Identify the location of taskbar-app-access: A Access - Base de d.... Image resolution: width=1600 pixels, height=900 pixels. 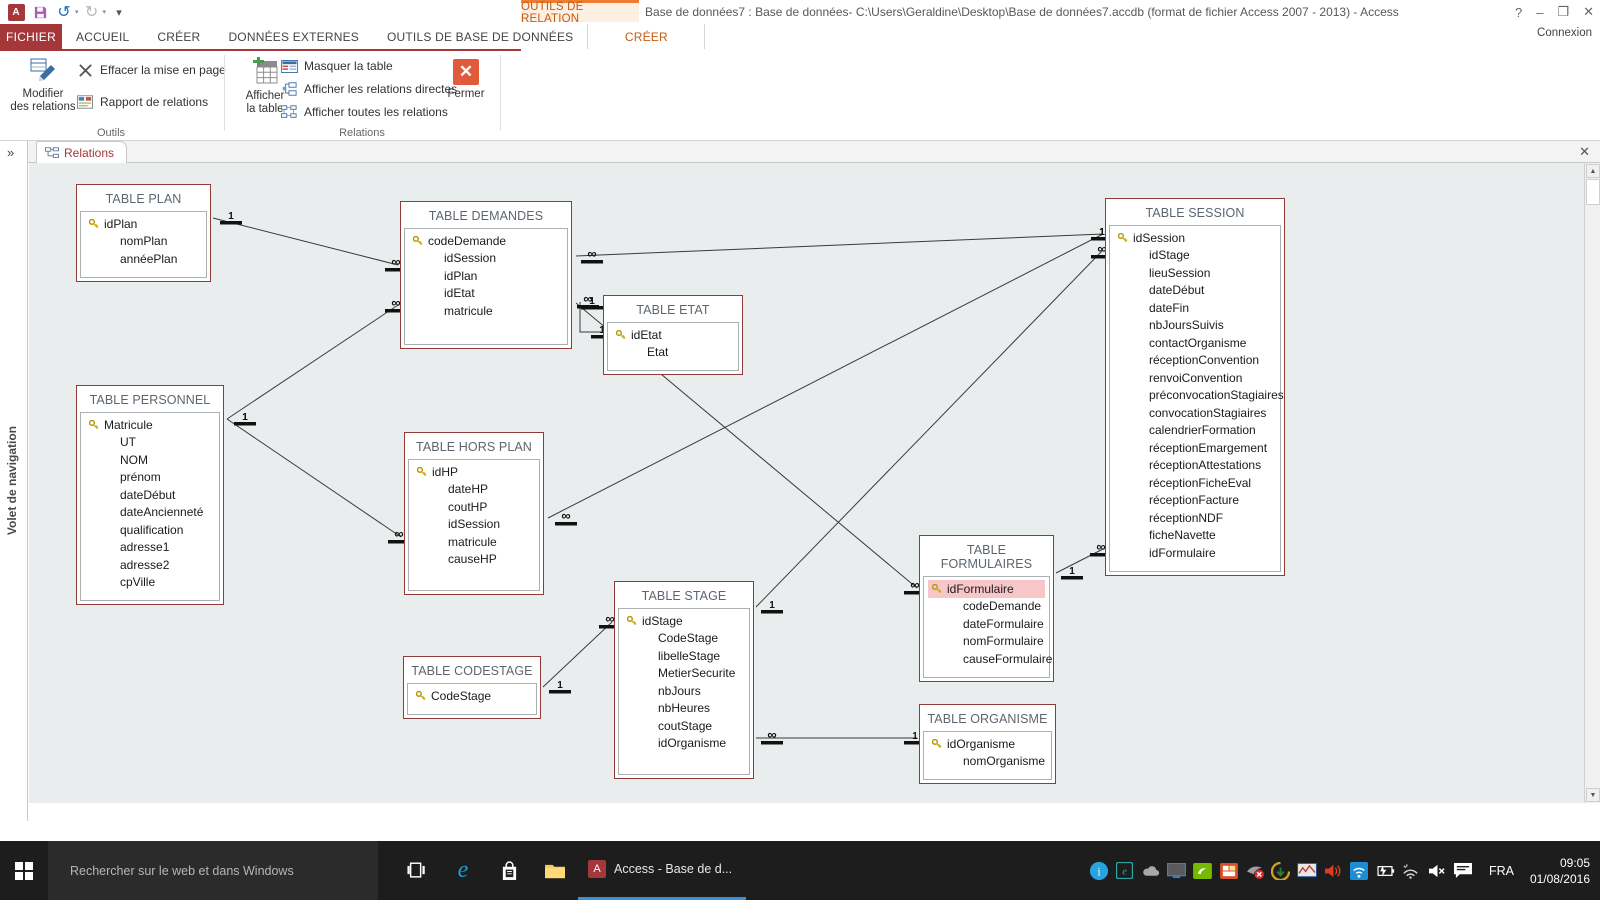
(662, 870).